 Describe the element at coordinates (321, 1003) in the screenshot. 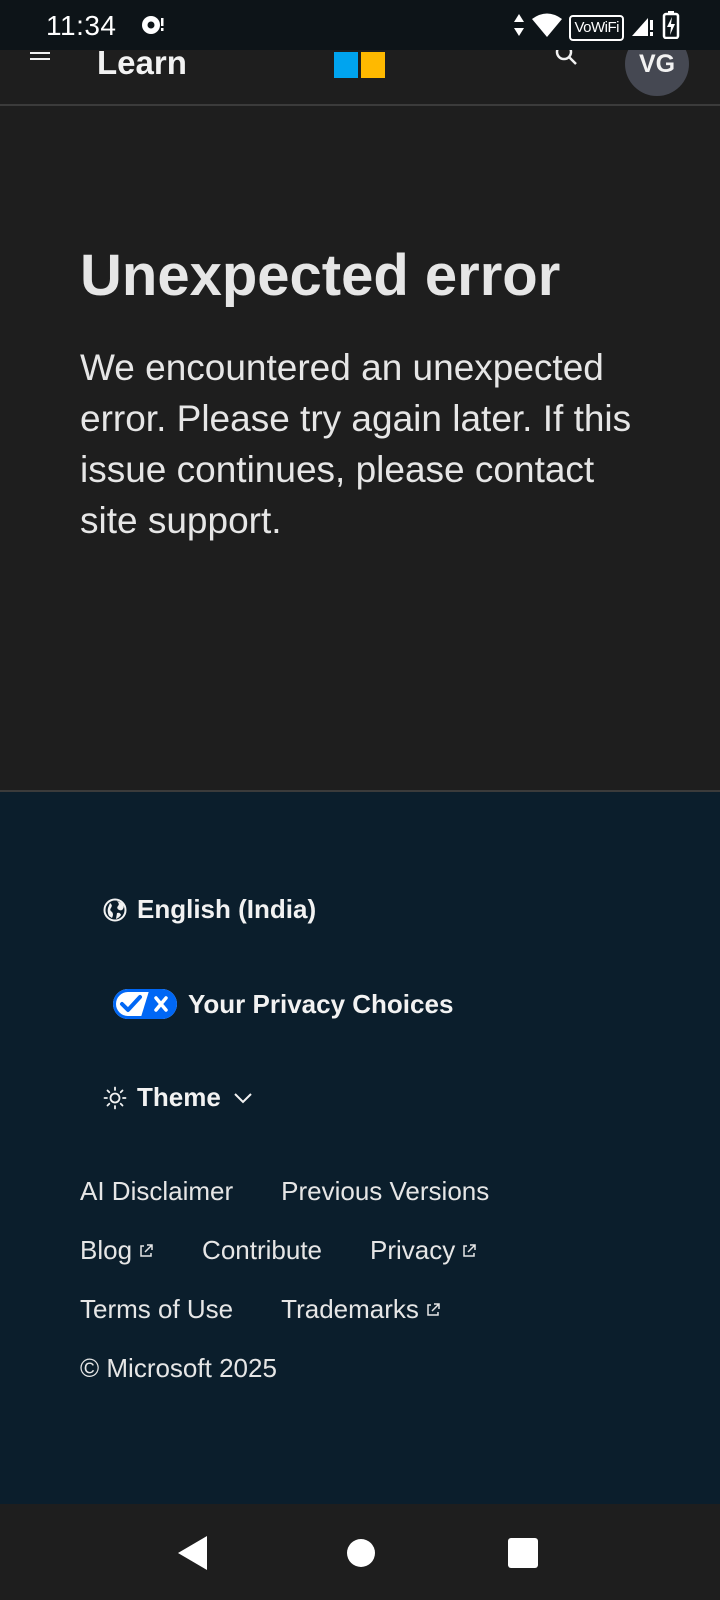

I see `privacy-choices-label: Your Privacy Choices` at that location.